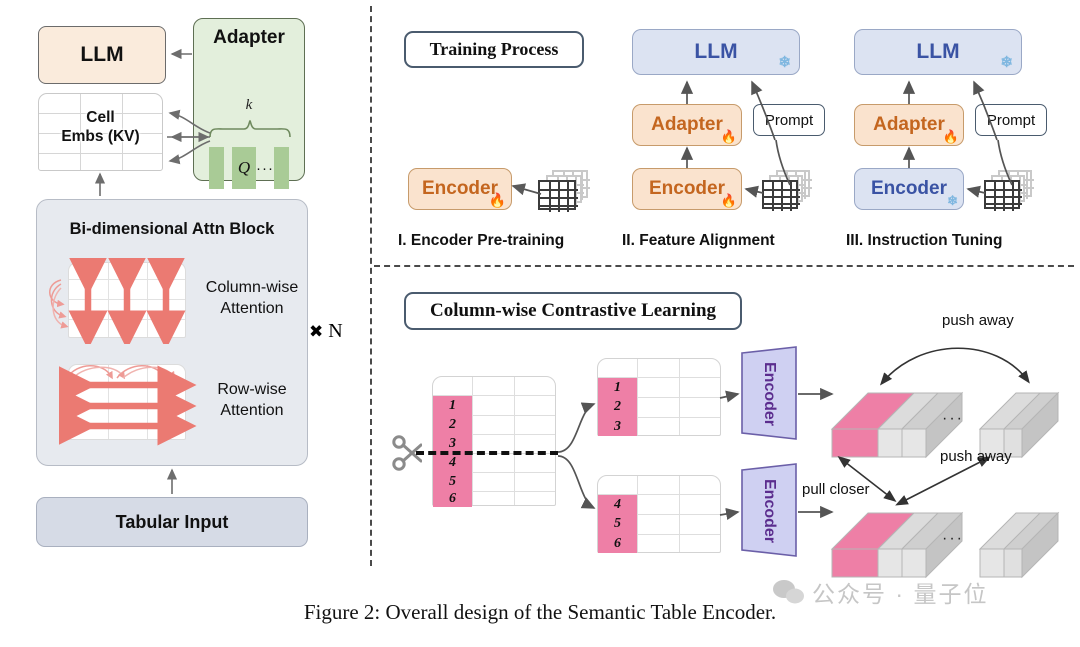 This screenshot has height=647, width=1080. I want to click on repeat-symbol-icon: ✖, so click(316, 332).